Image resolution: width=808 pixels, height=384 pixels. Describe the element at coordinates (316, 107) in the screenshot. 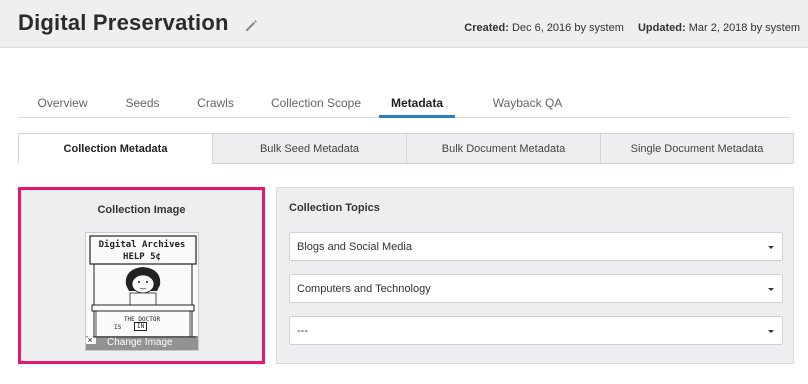

I see `tab-collection-scope: Collection Scope` at that location.